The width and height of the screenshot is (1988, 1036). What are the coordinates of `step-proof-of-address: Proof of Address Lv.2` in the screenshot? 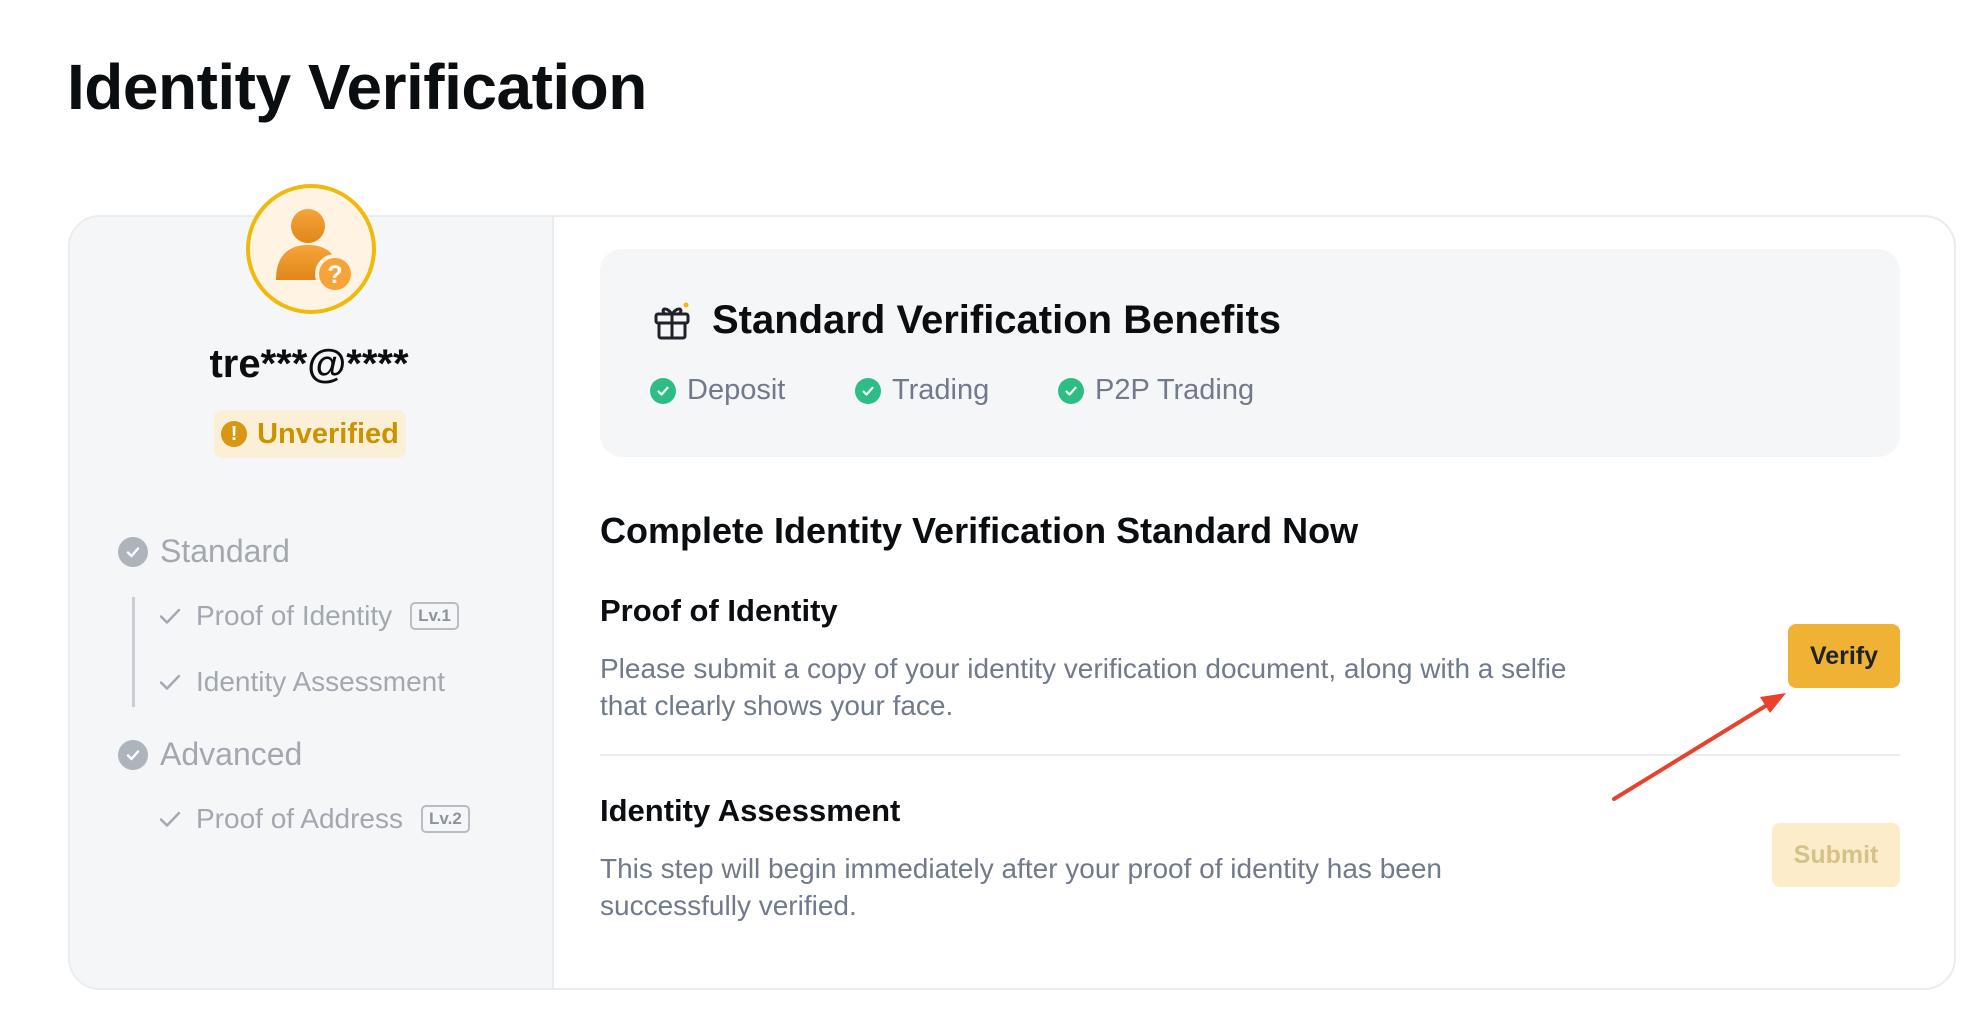 It's located at (313, 819).